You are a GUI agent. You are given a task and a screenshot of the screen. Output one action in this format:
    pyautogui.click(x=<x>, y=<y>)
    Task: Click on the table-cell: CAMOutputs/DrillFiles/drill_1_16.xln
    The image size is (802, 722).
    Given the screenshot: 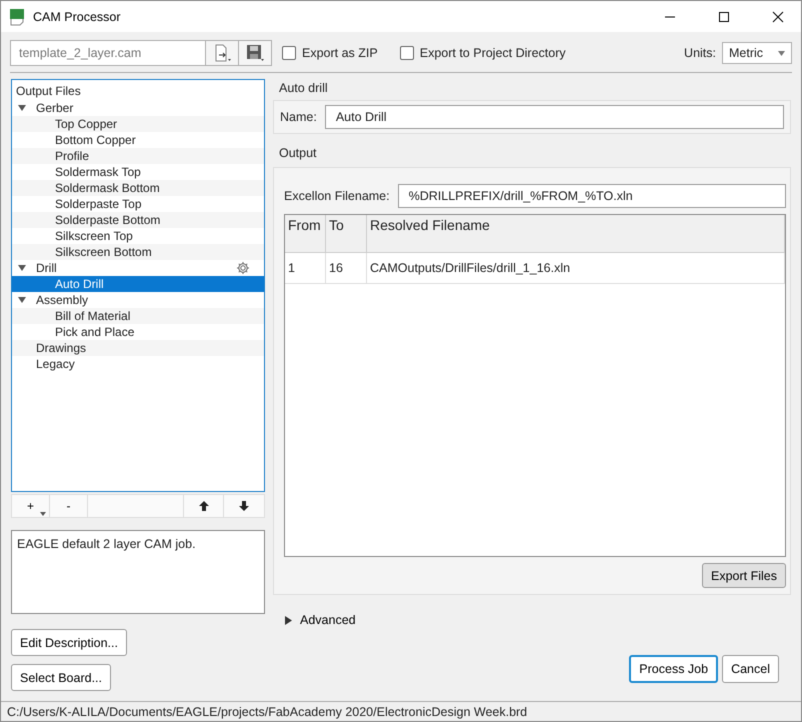 What is the action you would take?
    pyautogui.click(x=575, y=268)
    